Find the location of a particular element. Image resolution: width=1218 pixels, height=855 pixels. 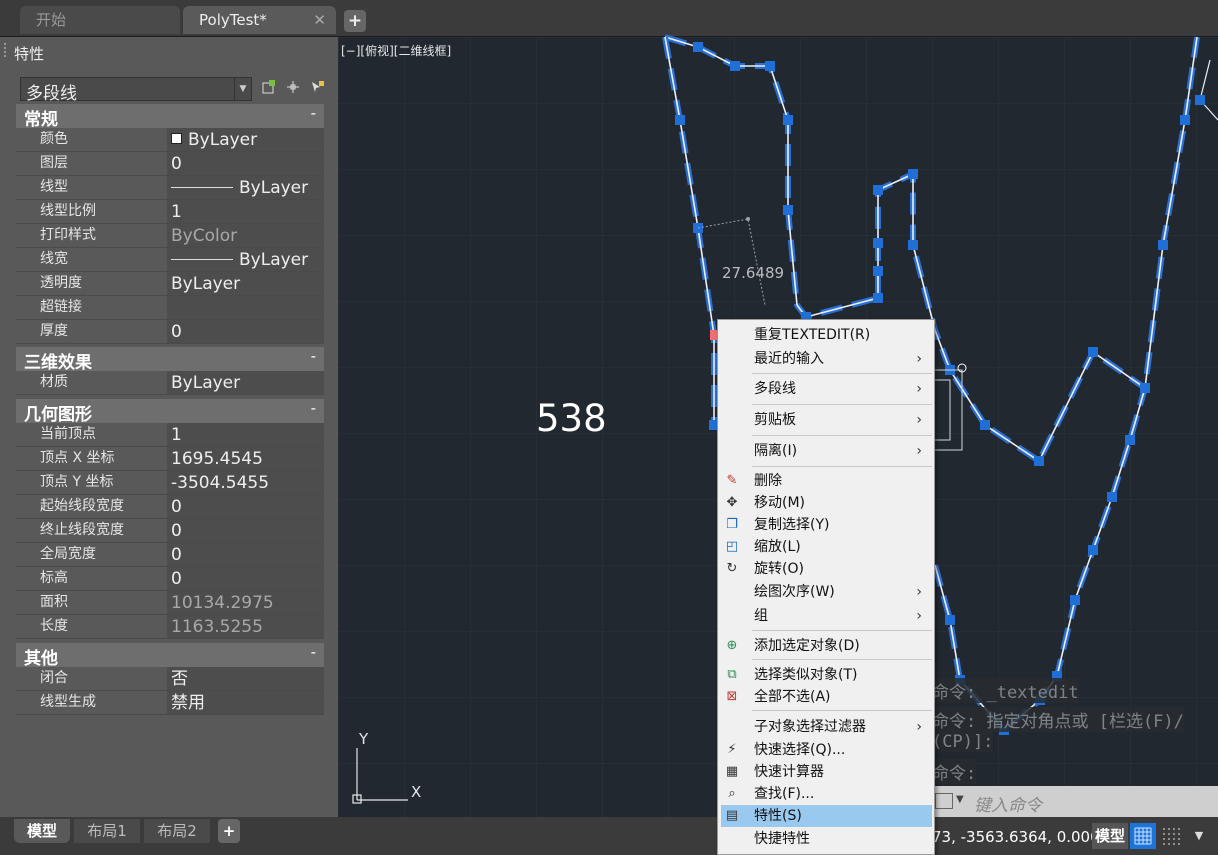

prop-row-lineweight: 线宽 ByLayer is located at coordinates (170, 260).